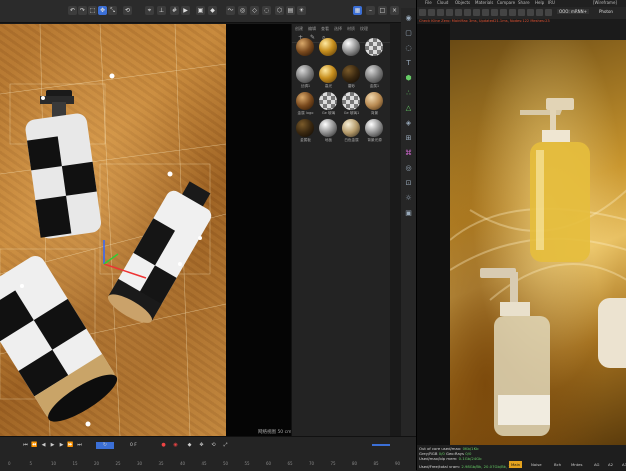  What do you see at coordinates (254, 10) in the screenshot?
I see `deformer-icon: ◇` at bounding box center [254, 10].